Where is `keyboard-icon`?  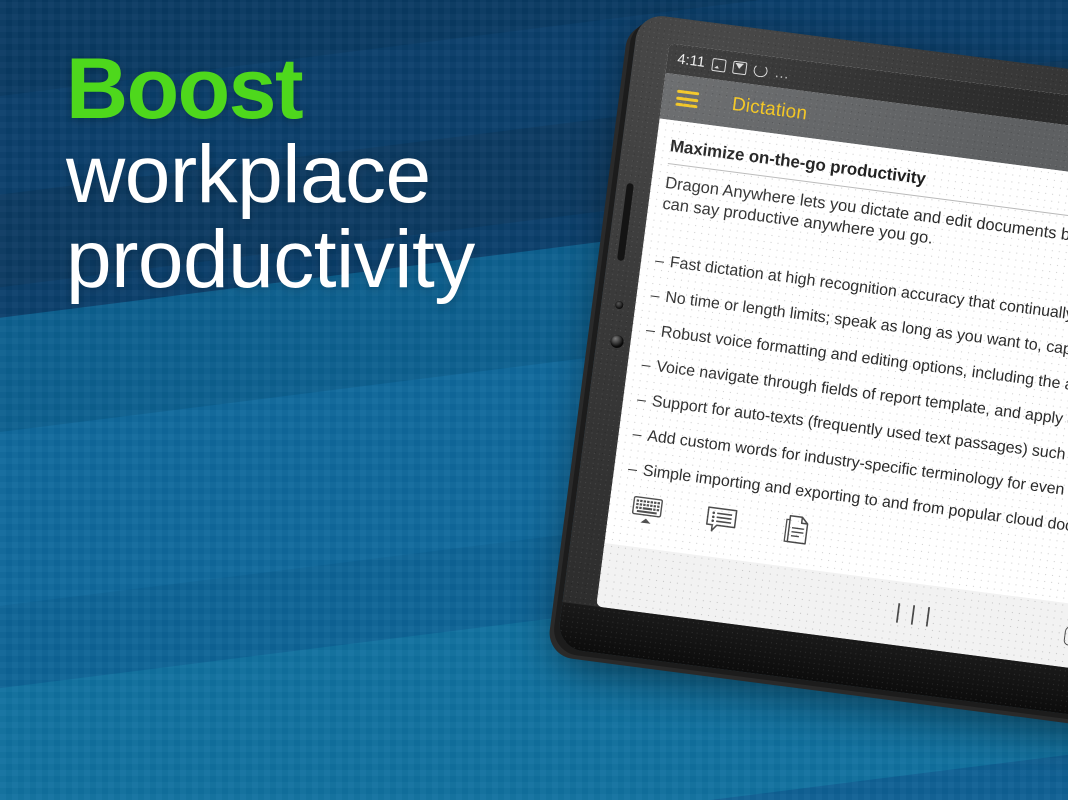
keyboard-icon is located at coordinates (648, 511).